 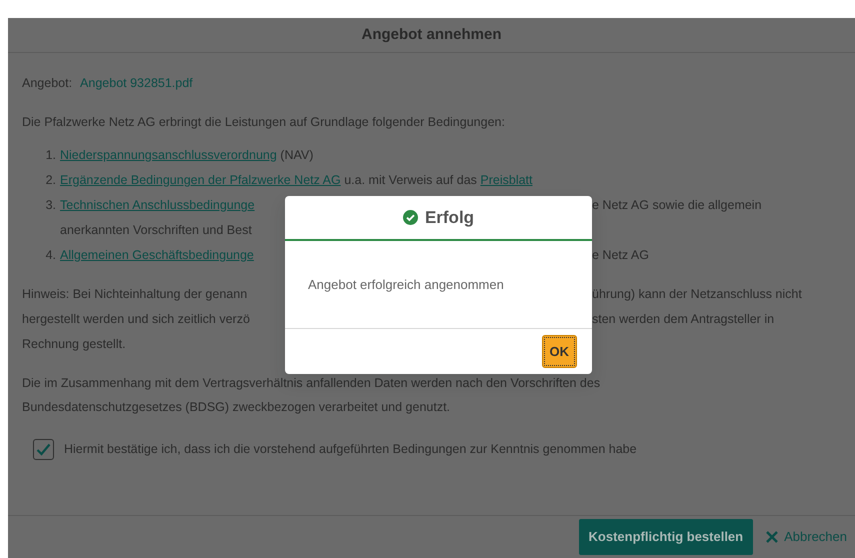 I want to click on file-link: Angebot 932851.pdf, so click(x=136, y=83).